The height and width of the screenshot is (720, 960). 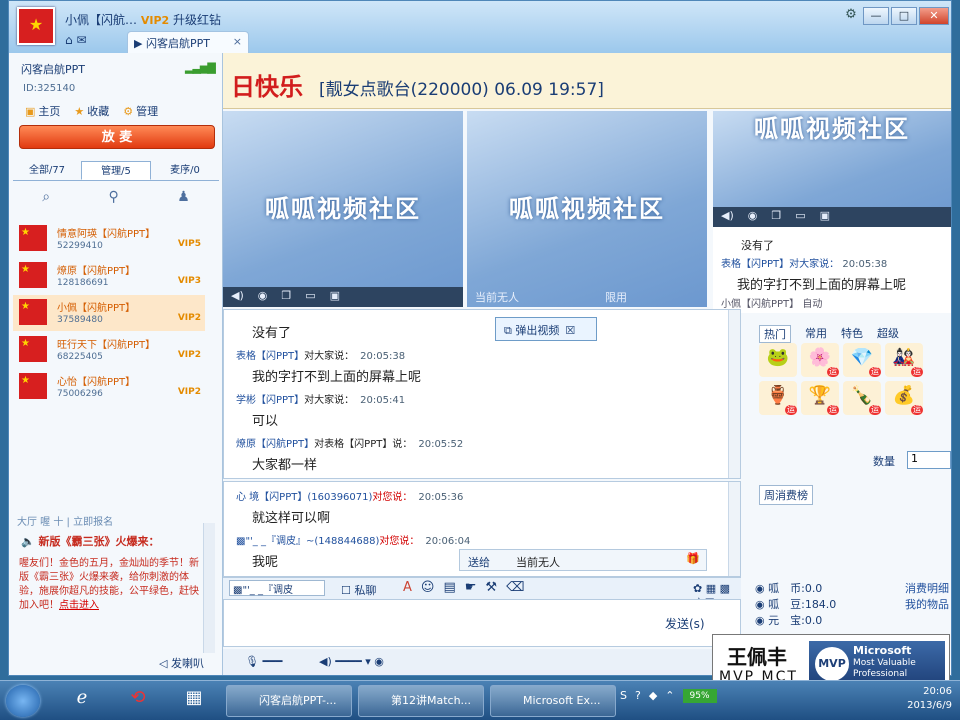 I want to click on bean-icon: ◉, so click(x=762, y=604).